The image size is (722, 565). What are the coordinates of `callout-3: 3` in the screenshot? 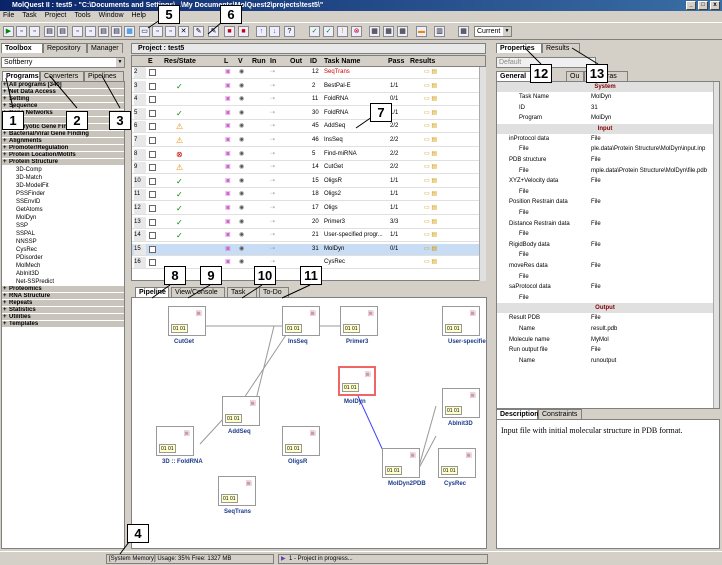 It's located at (120, 120).